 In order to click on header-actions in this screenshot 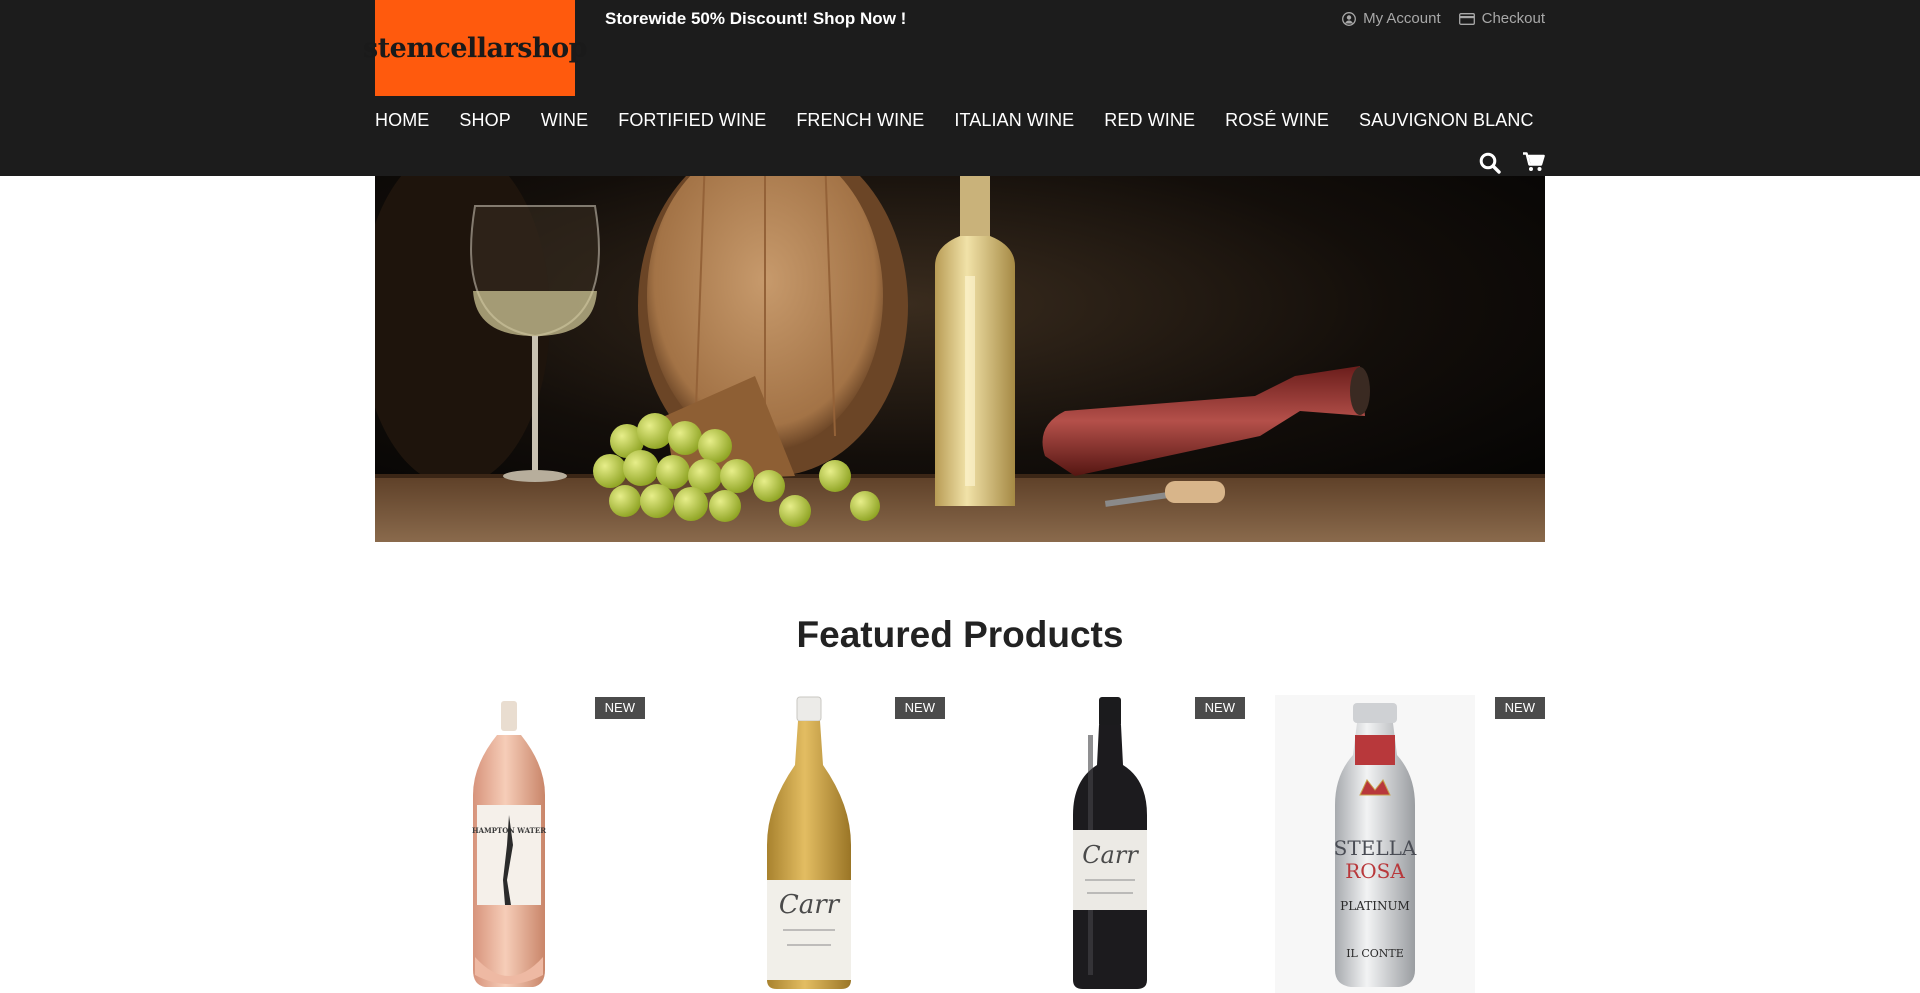, I will do `click(1512, 165)`.